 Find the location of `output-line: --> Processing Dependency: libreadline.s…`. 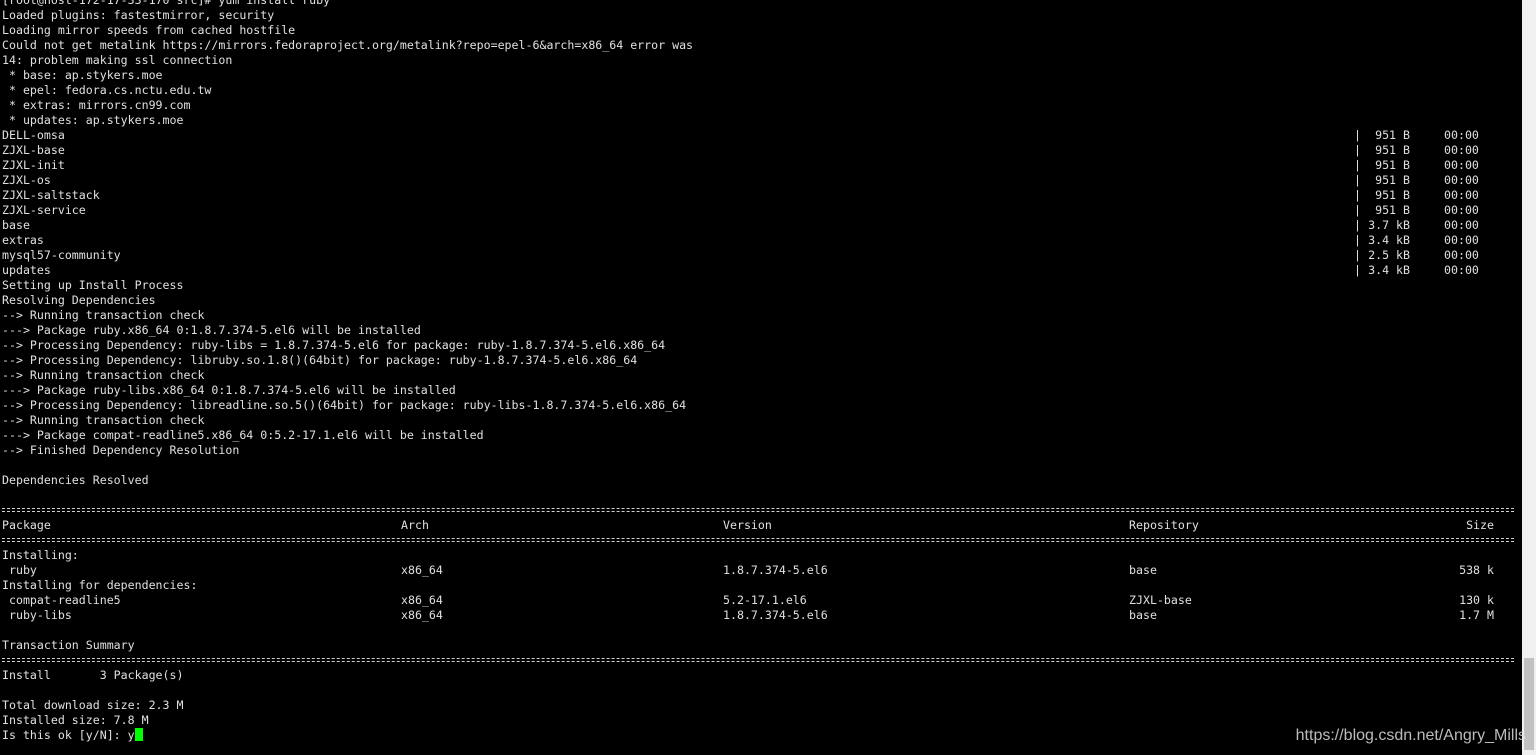

output-line: --> Processing Dependency: libreadline.s… is located at coordinates (344, 405).